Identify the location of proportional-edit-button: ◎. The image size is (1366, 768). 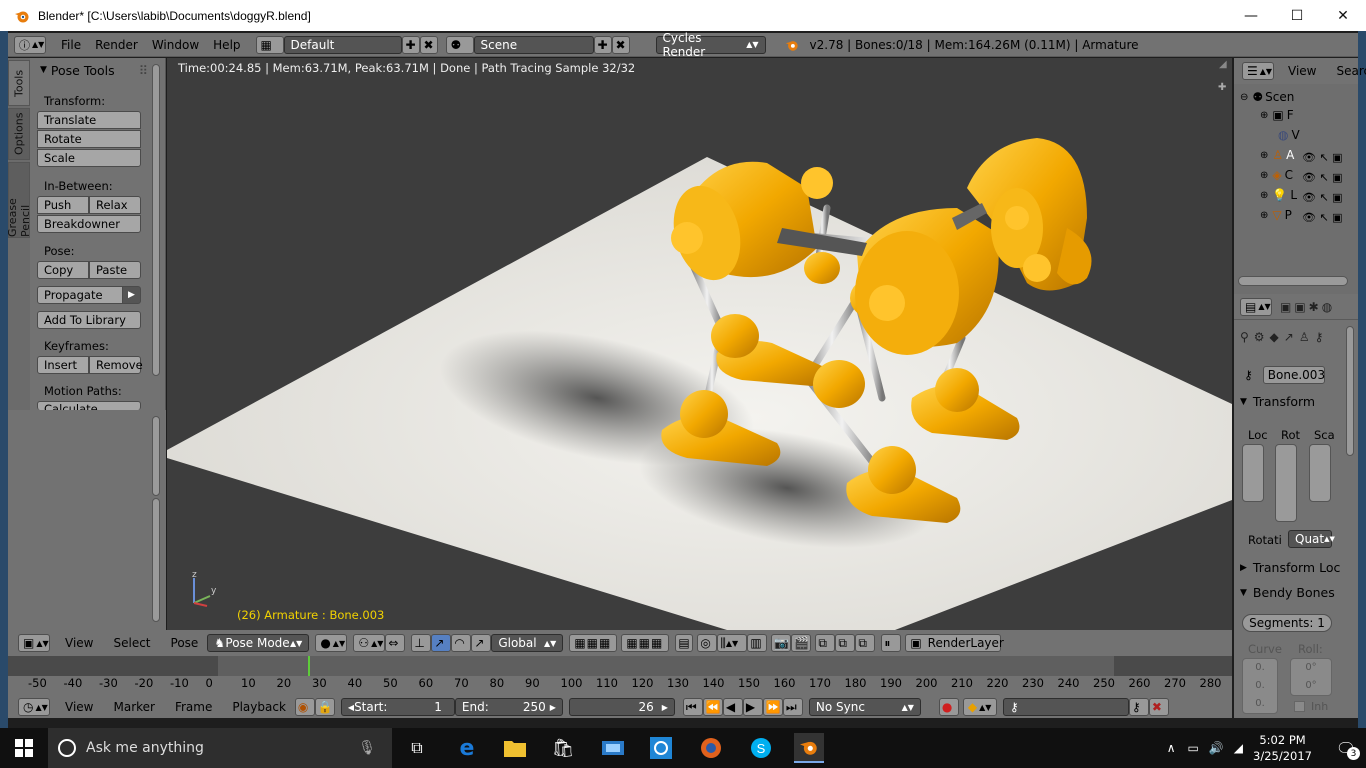
(707, 643).